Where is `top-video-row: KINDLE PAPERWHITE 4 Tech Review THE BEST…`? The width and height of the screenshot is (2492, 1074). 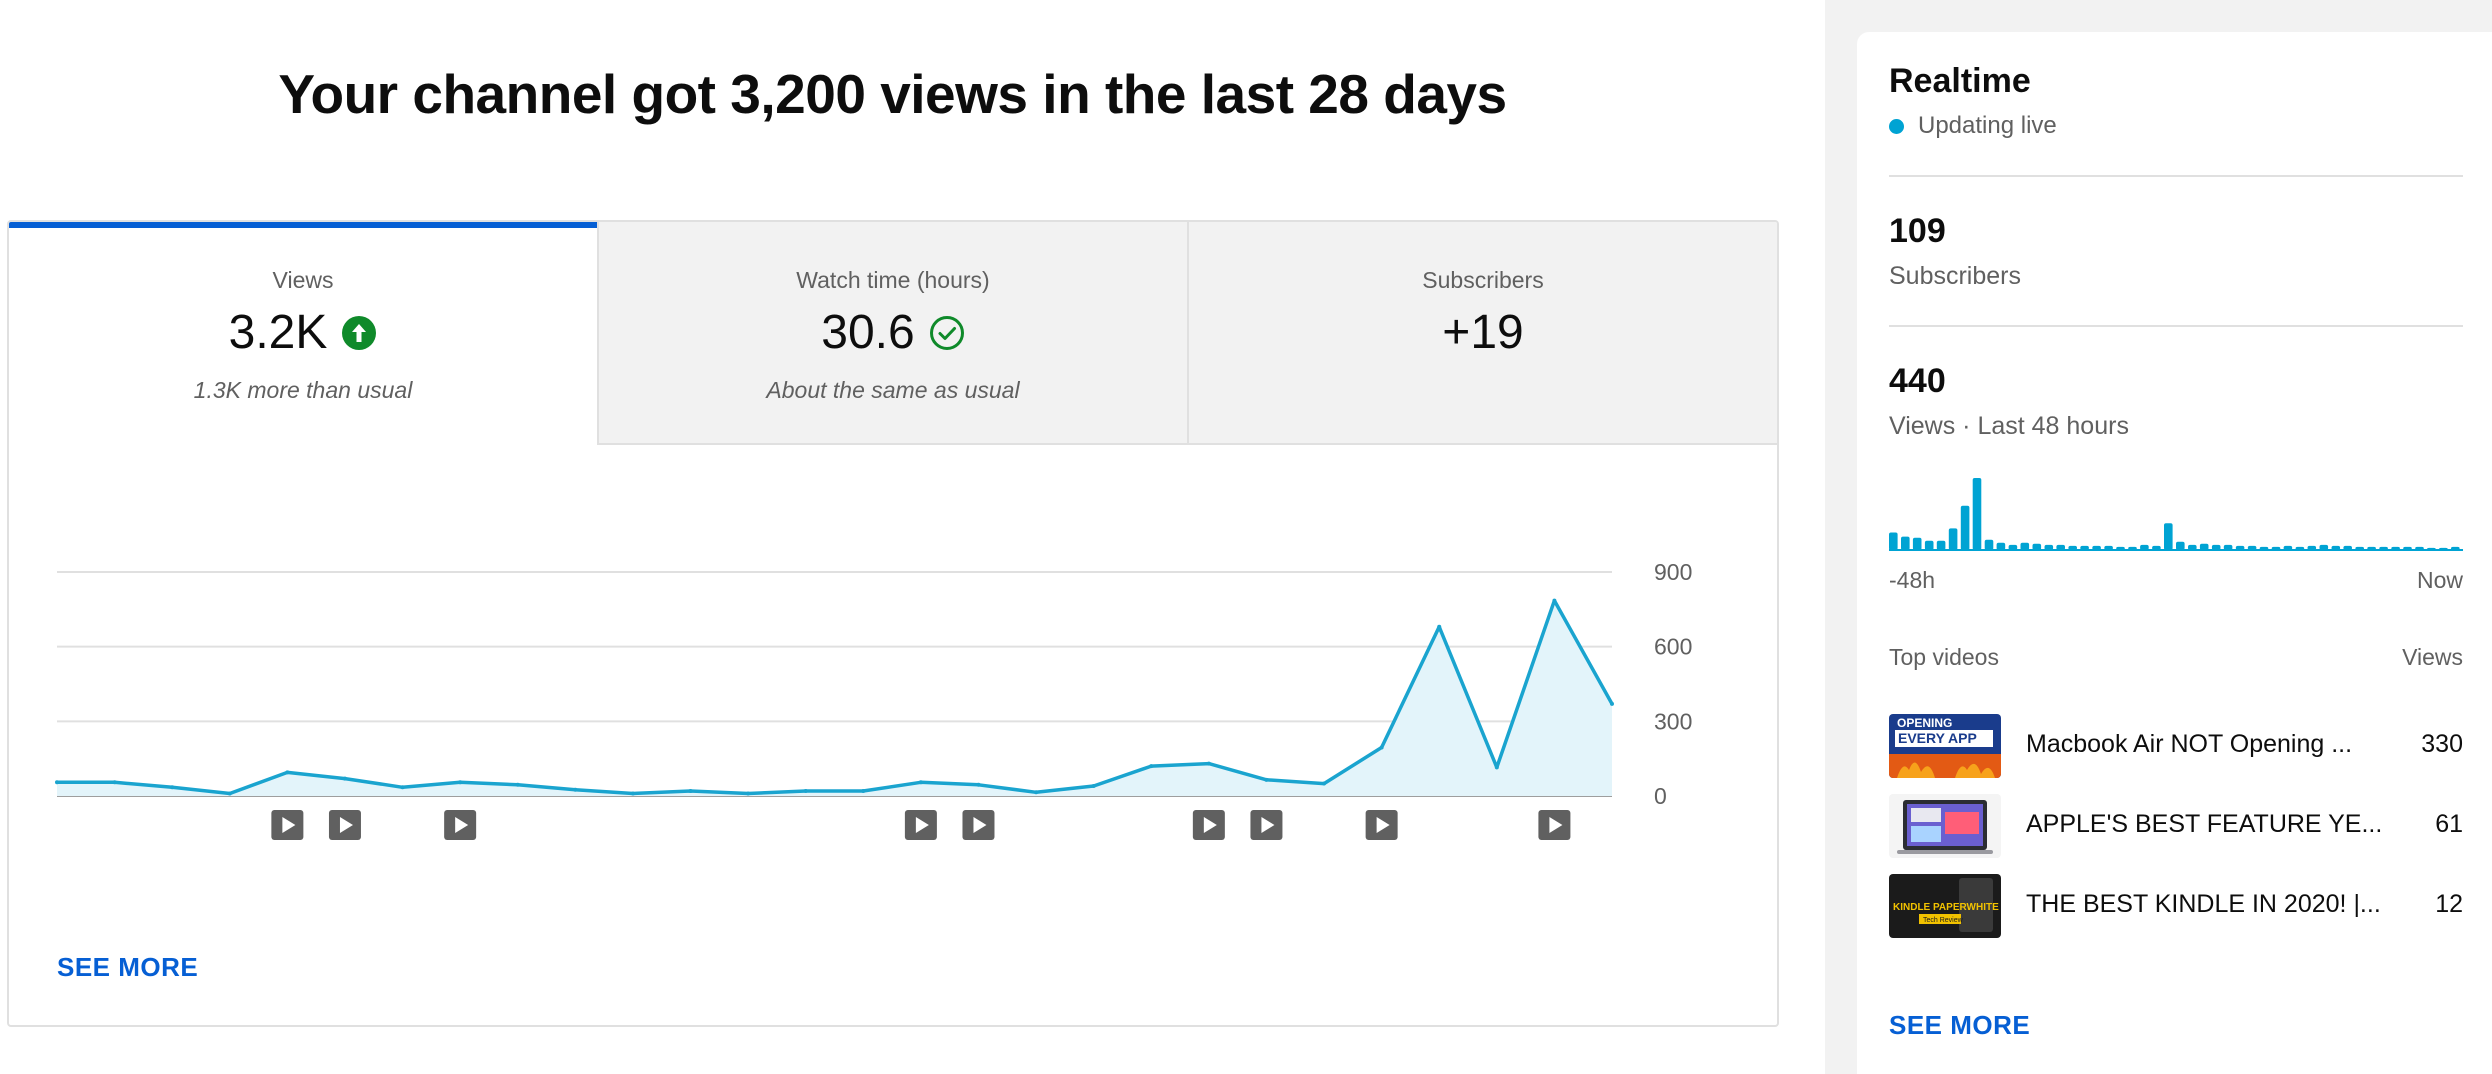
top-video-row: KINDLE PAPERWHITE 4 Tech Review THE BEST… is located at coordinates (2176, 907).